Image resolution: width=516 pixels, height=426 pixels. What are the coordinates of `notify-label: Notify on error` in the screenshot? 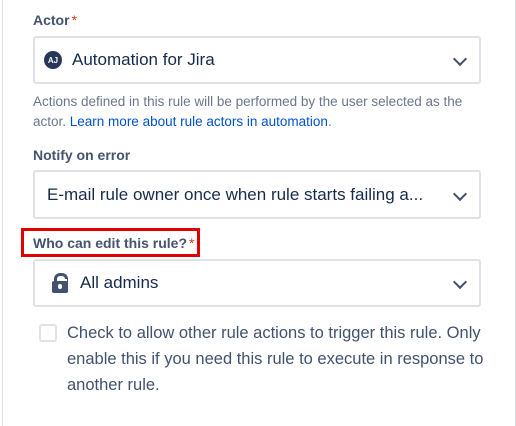 It's located at (82, 155).